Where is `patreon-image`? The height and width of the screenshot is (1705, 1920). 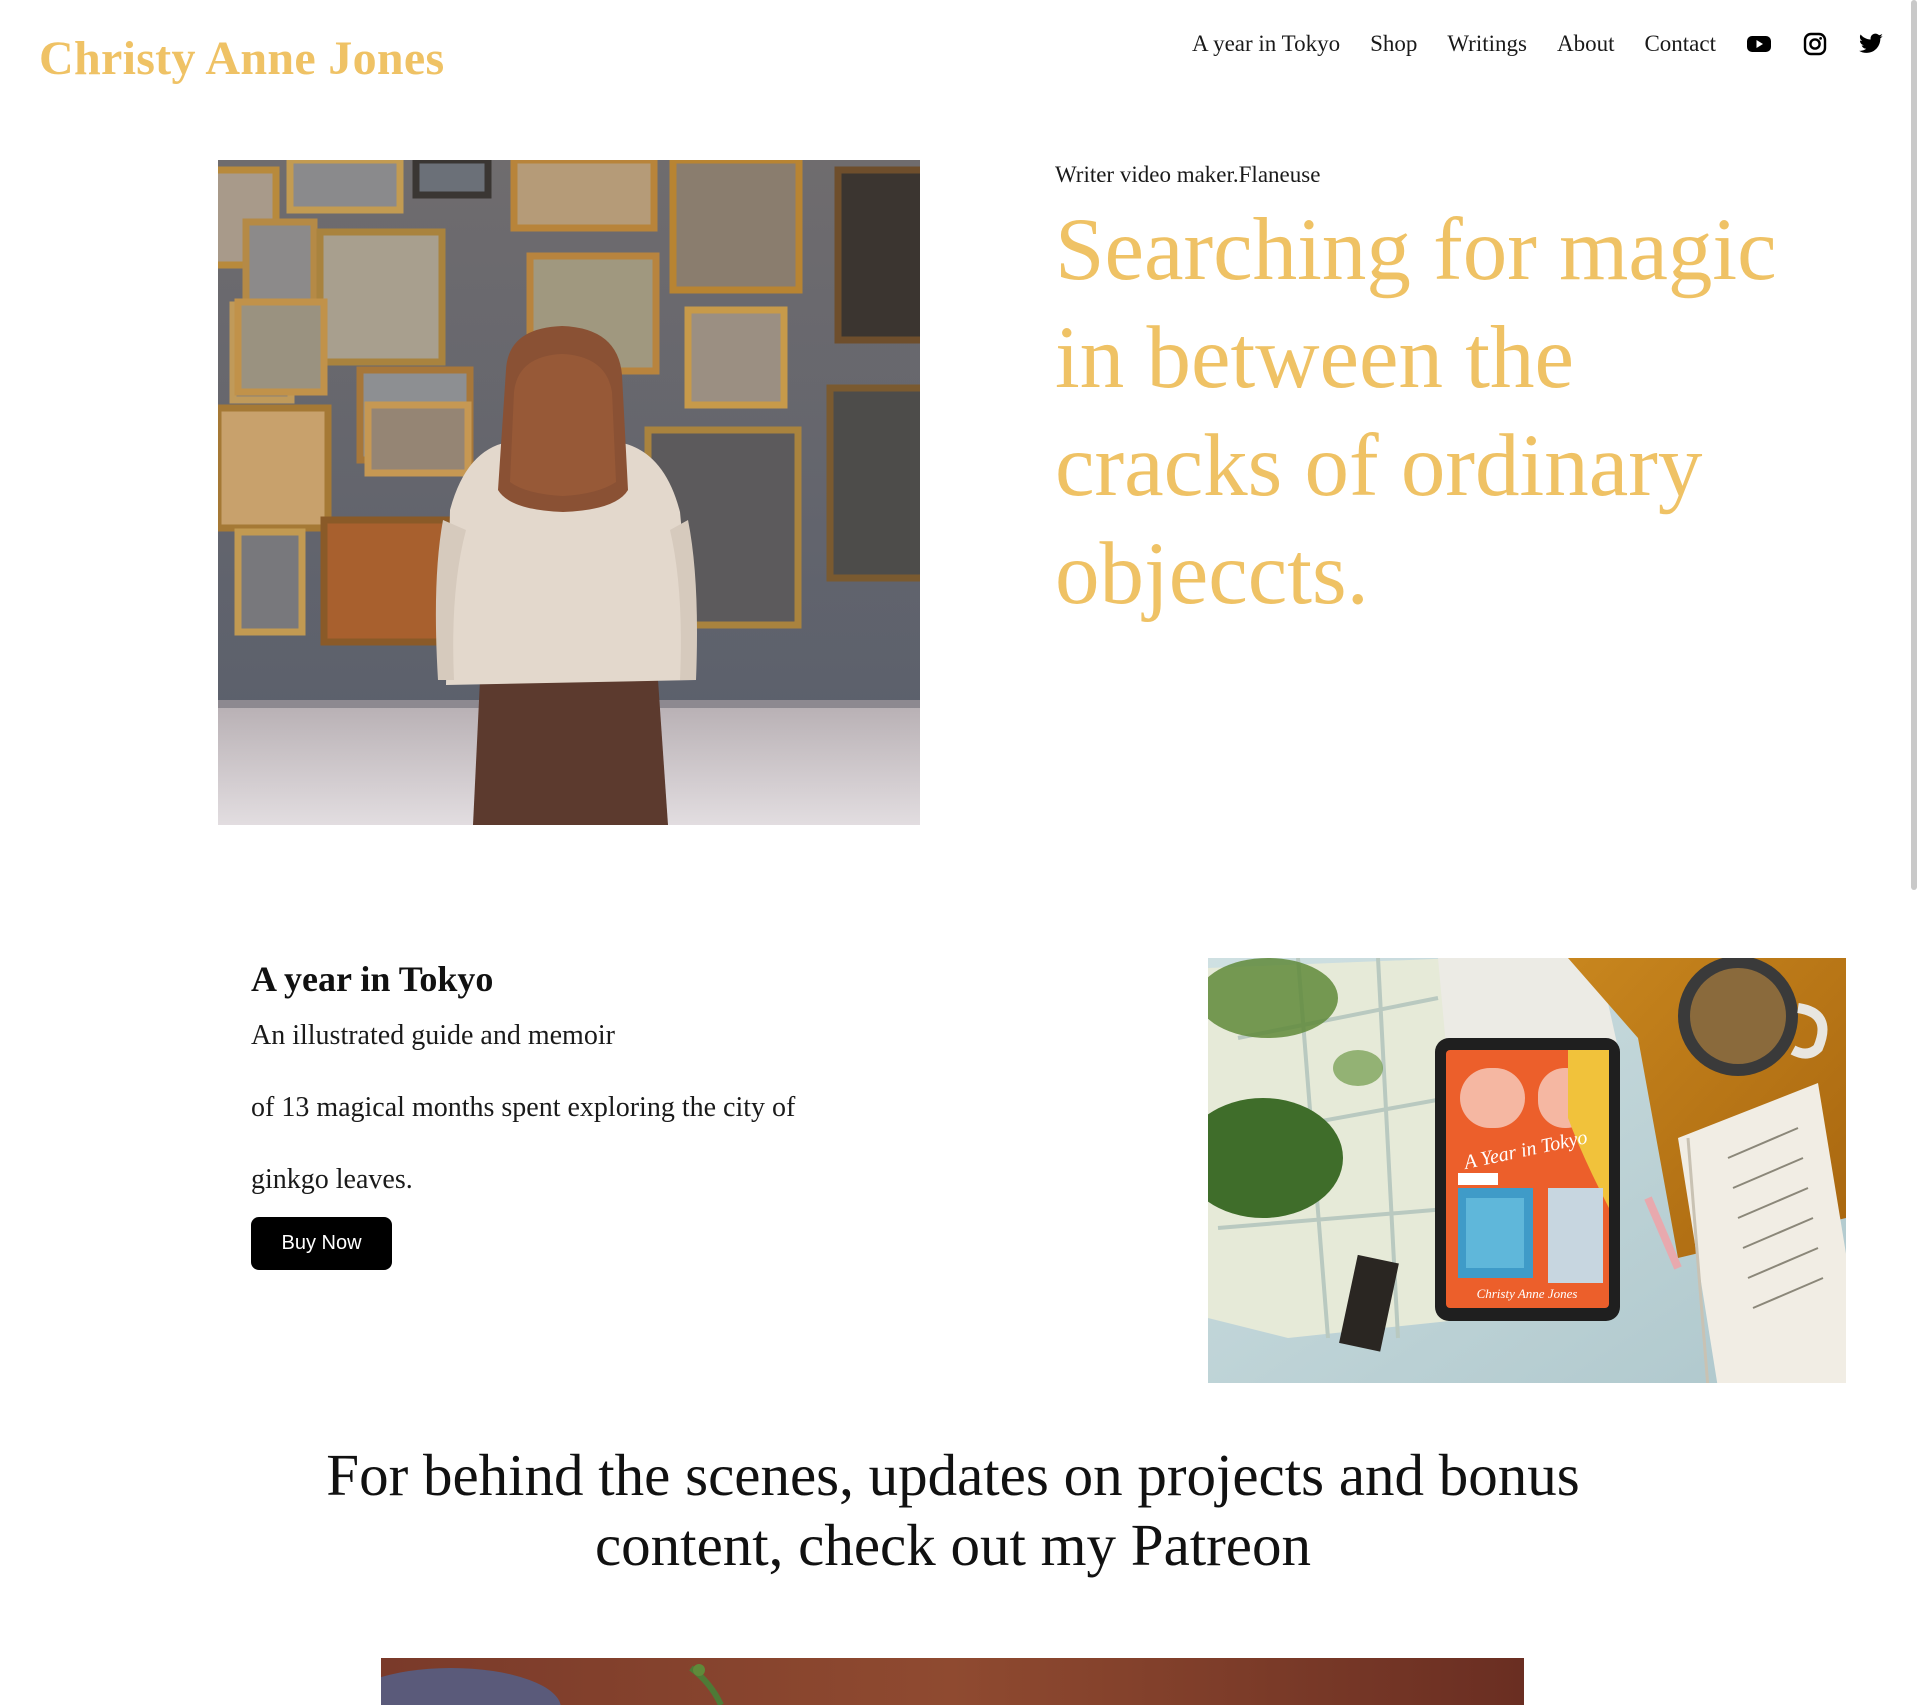 patreon-image is located at coordinates (952, 1681).